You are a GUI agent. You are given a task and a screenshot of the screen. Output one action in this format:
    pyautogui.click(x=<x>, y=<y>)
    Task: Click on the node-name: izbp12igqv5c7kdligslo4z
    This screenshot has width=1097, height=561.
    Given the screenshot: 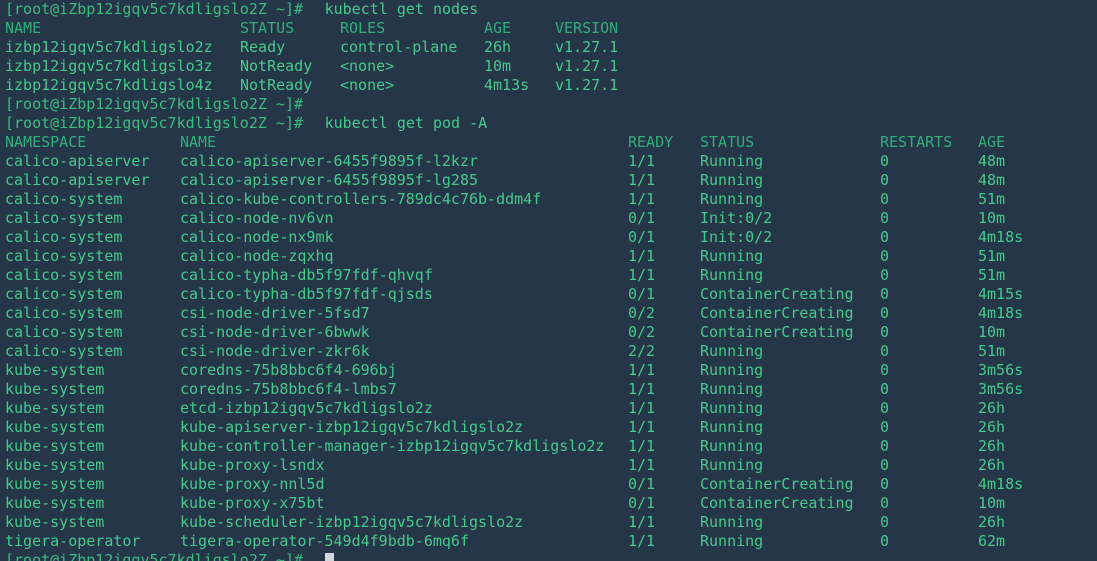 What is the action you would take?
    pyautogui.click(x=109, y=85)
    